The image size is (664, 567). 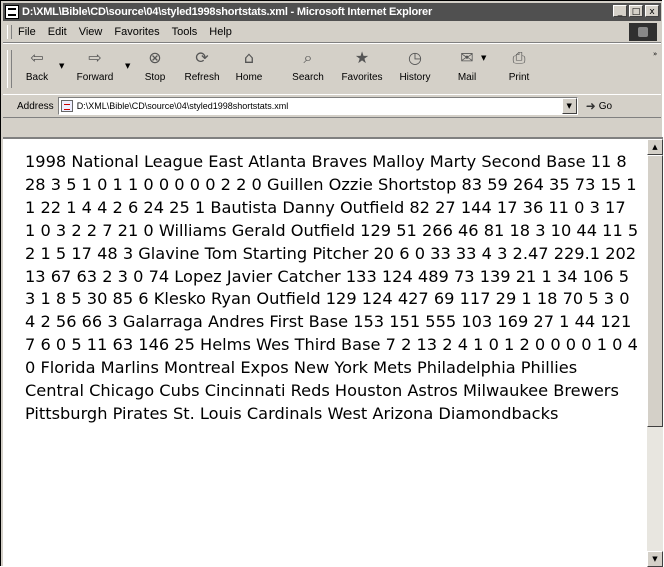 What do you see at coordinates (91, 32) in the screenshot?
I see `menu-view: View` at bounding box center [91, 32].